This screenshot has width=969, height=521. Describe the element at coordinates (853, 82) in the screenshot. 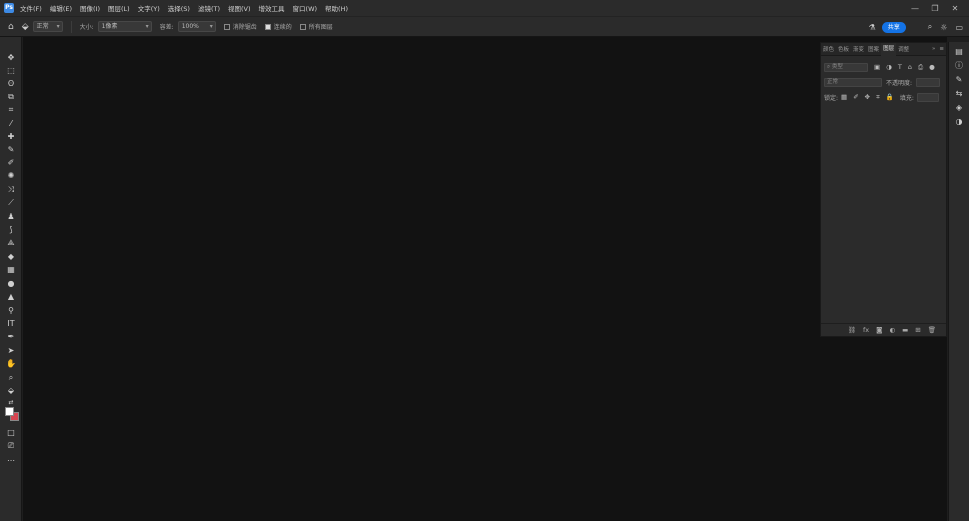

I see `blend-mode-select: 正常` at that location.